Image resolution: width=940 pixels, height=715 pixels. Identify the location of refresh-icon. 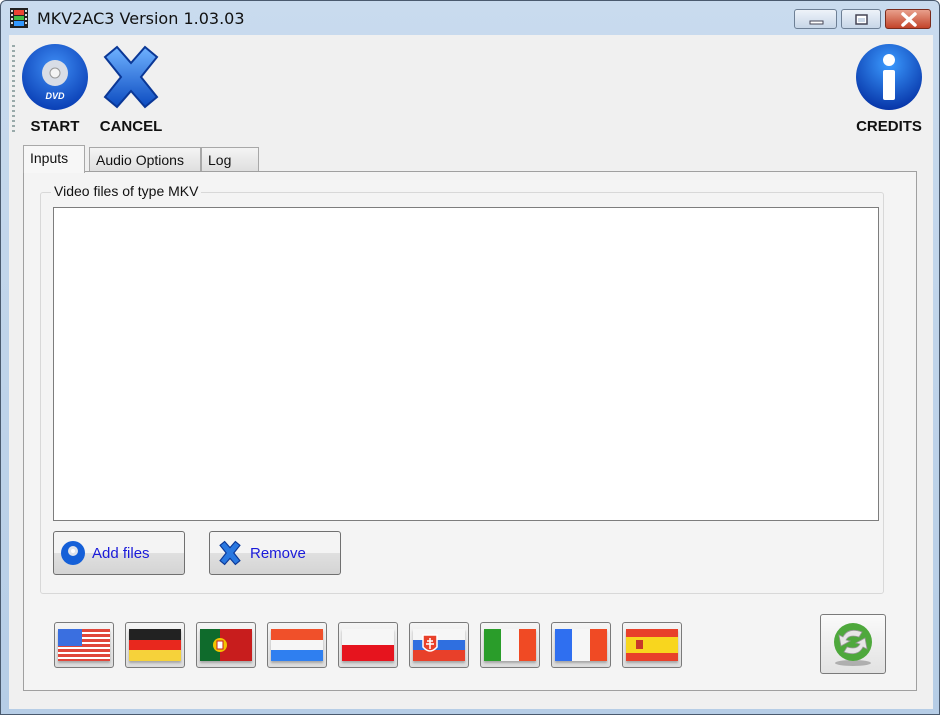
(853, 644).